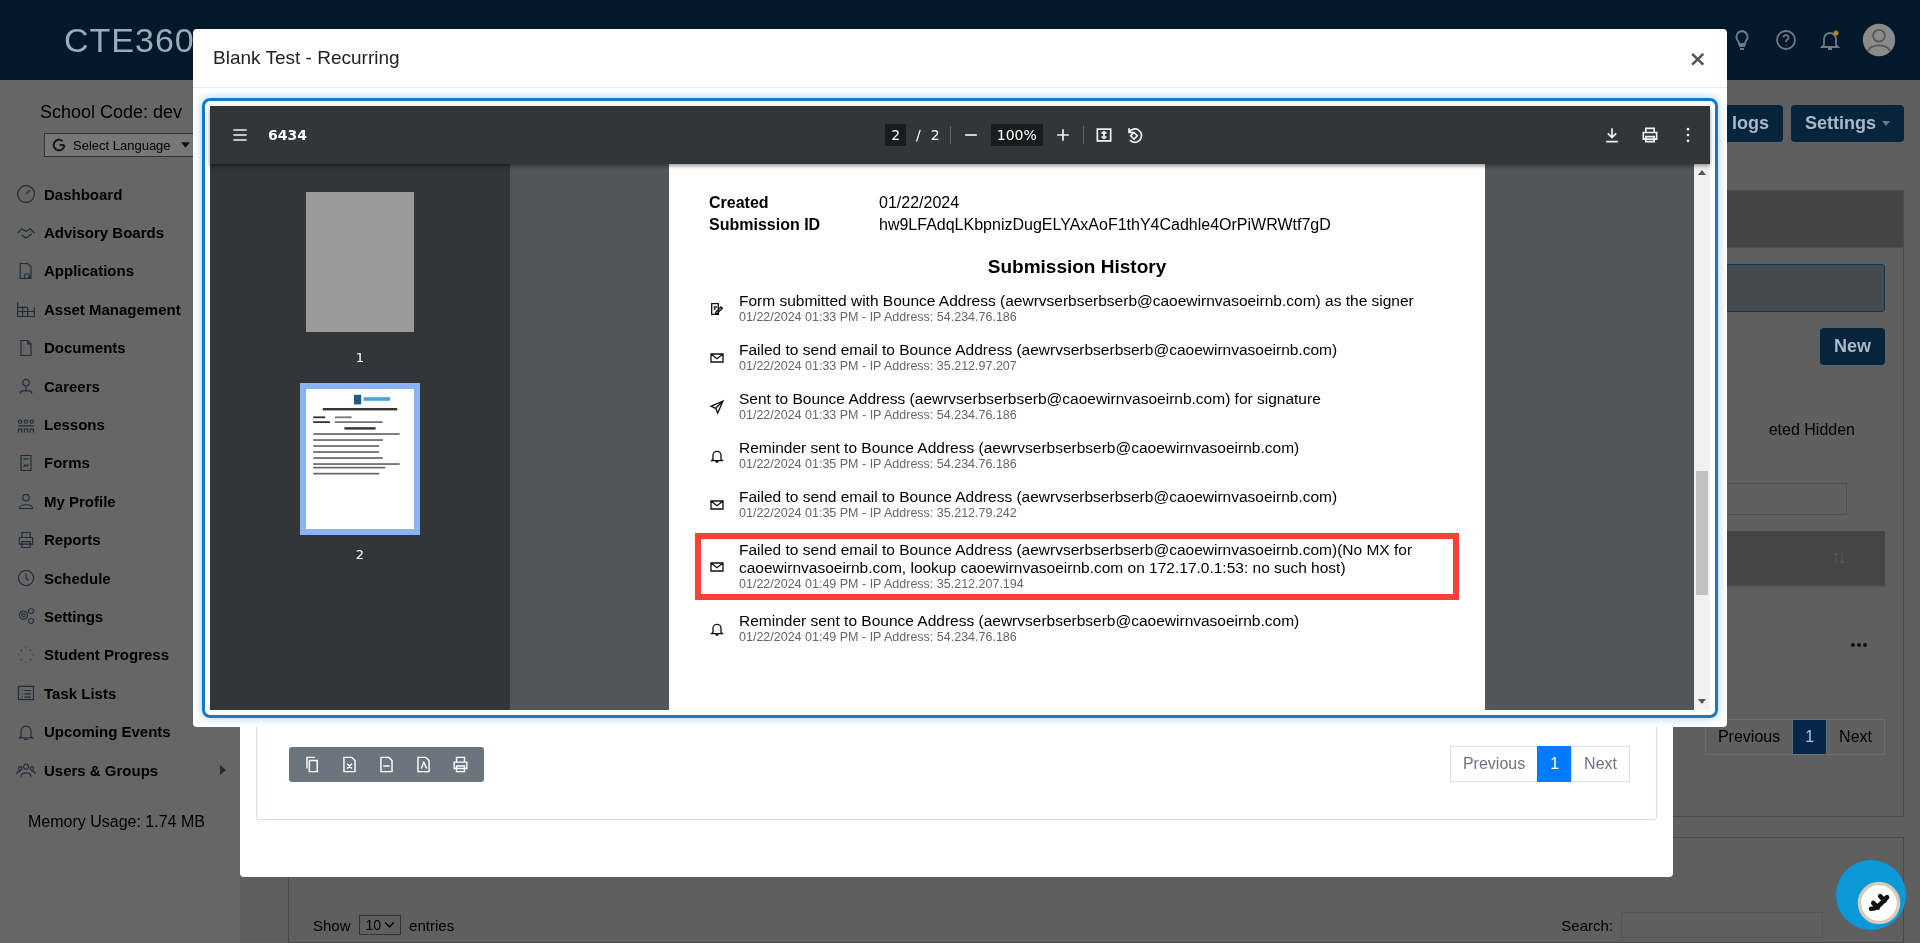 Image resolution: width=1920 pixels, height=943 pixels. Describe the element at coordinates (1587, 925) in the screenshot. I see `search-label: Search:` at that location.